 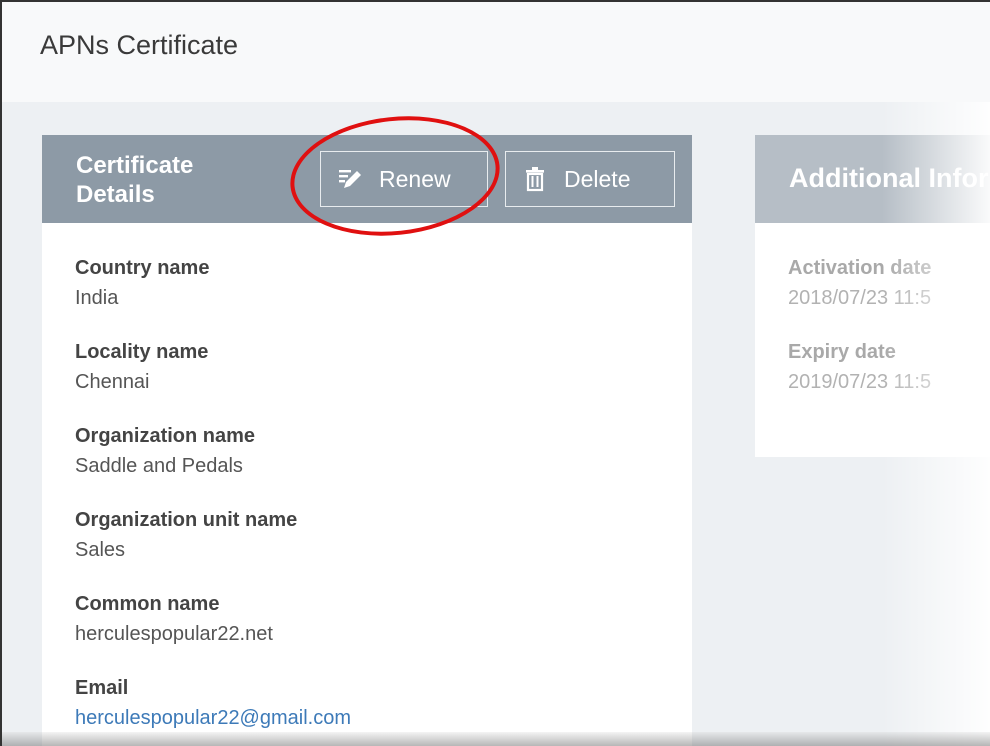 What do you see at coordinates (415, 178) in the screenshot?
I see `renew-label: Renew` at bounding box center [415, 178].